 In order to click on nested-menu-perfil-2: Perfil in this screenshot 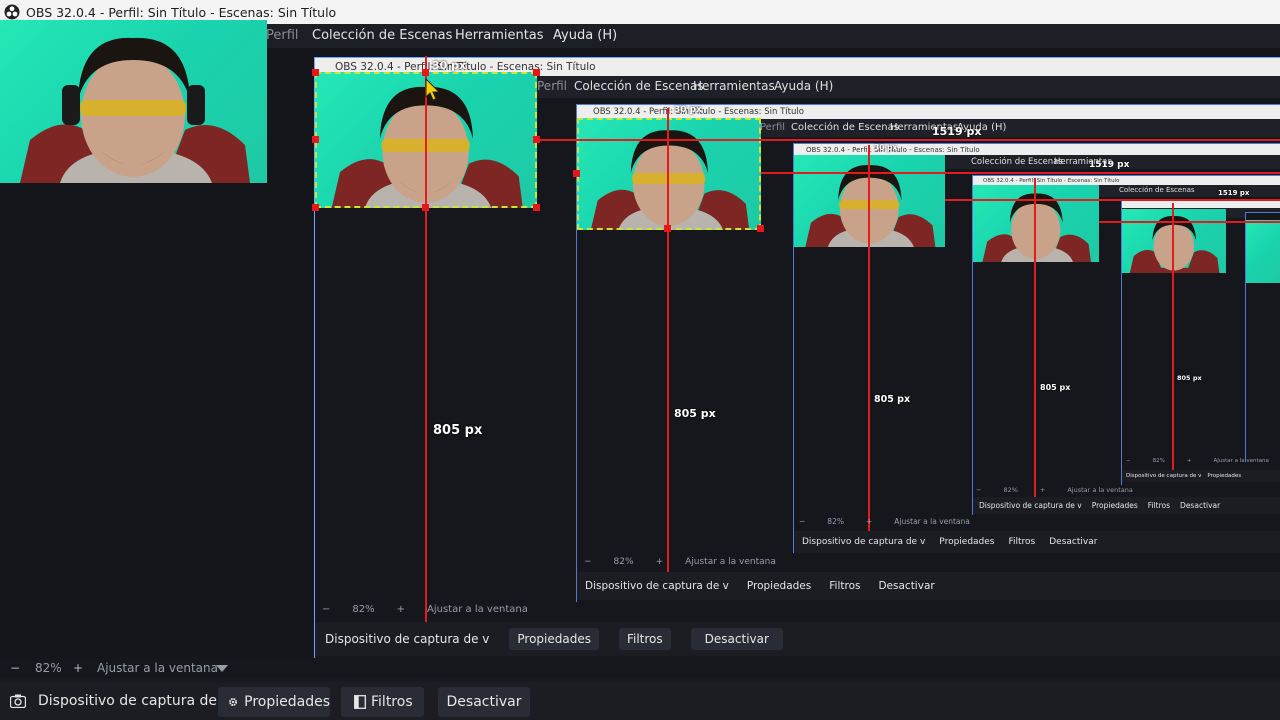, I will do `click(773, 127)`.